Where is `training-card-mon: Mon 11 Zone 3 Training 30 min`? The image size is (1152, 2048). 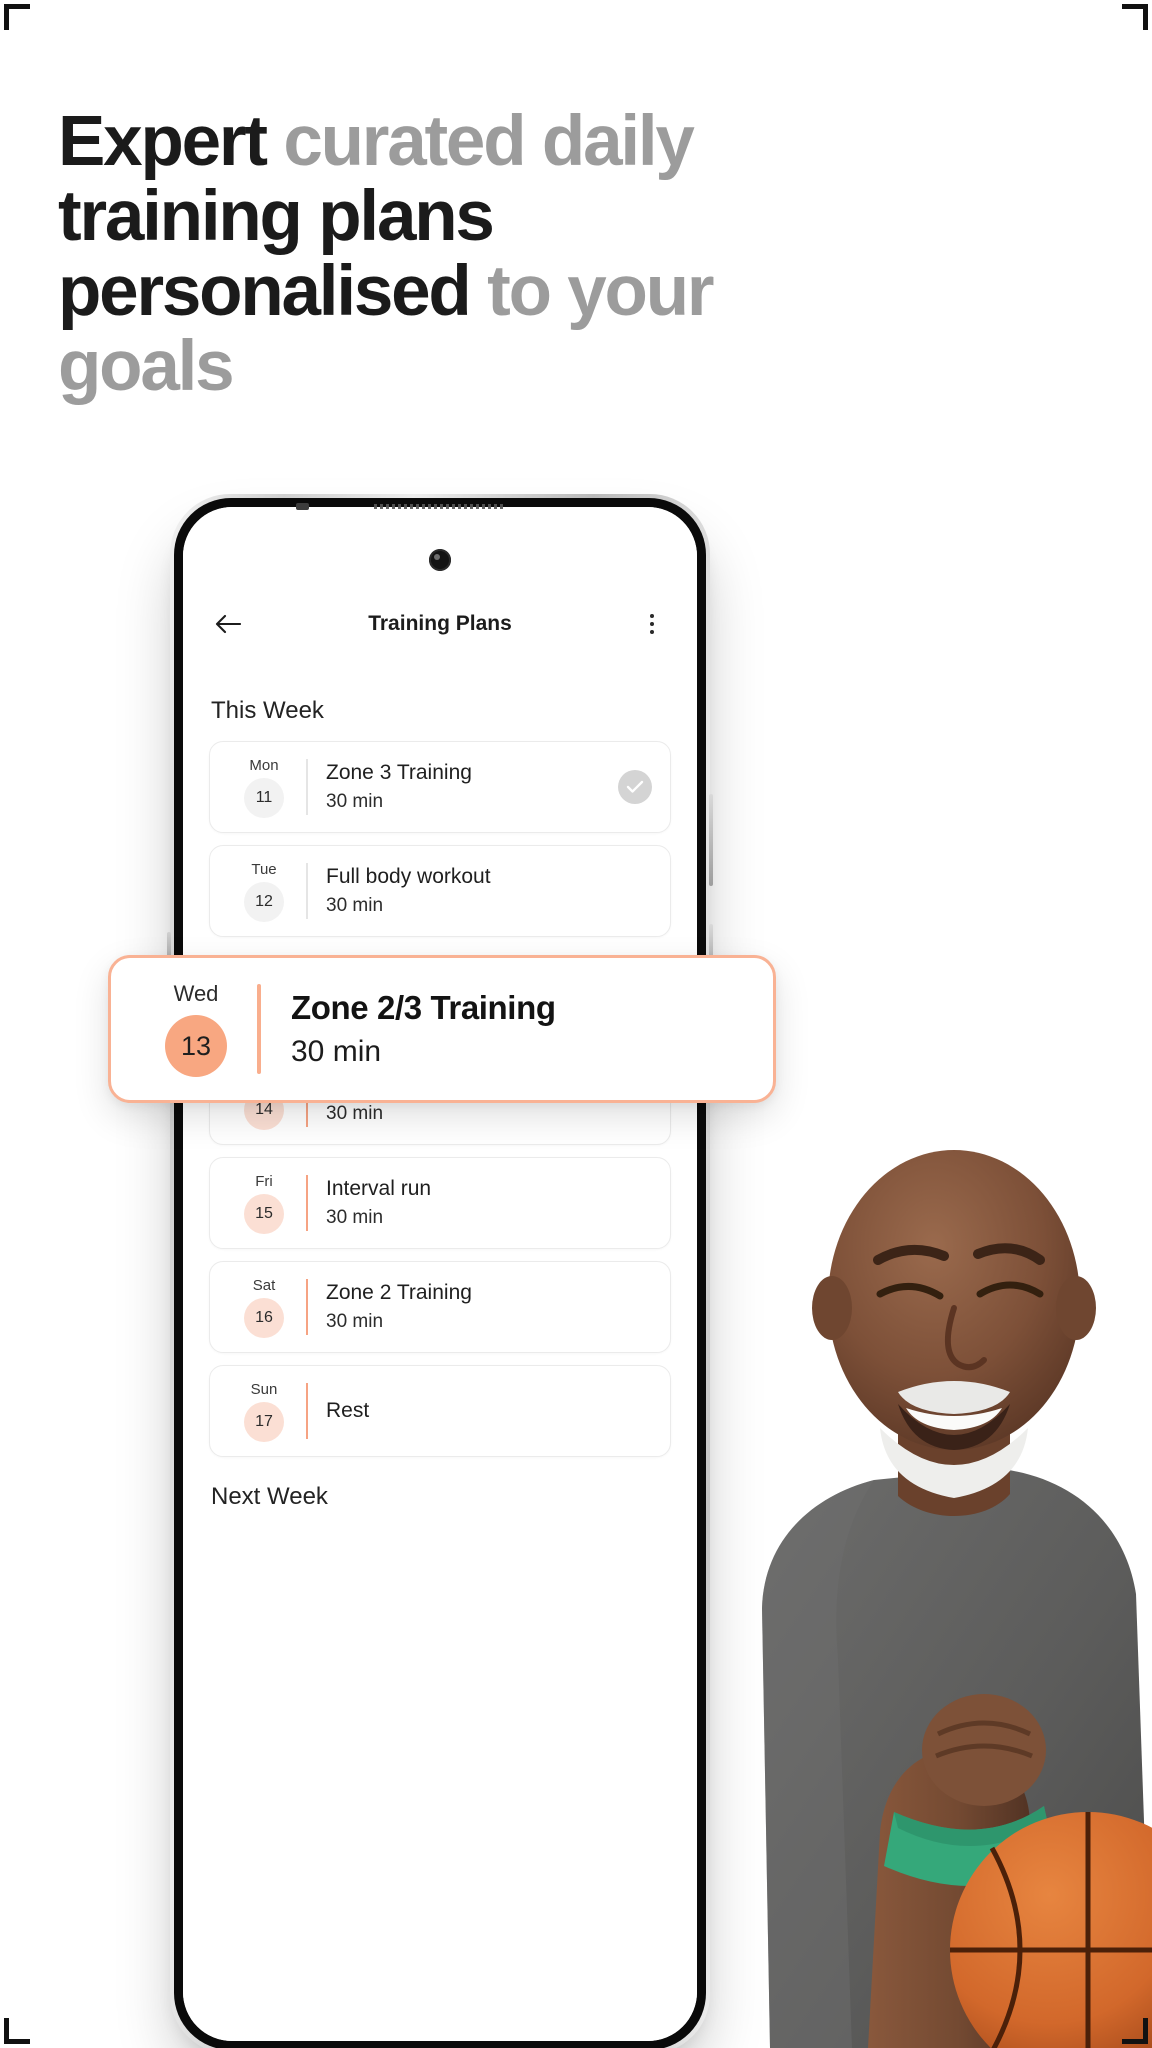 training-card-mon: Mon 11 Zone 3 Training 30 min is located at coordinates (440, 787).